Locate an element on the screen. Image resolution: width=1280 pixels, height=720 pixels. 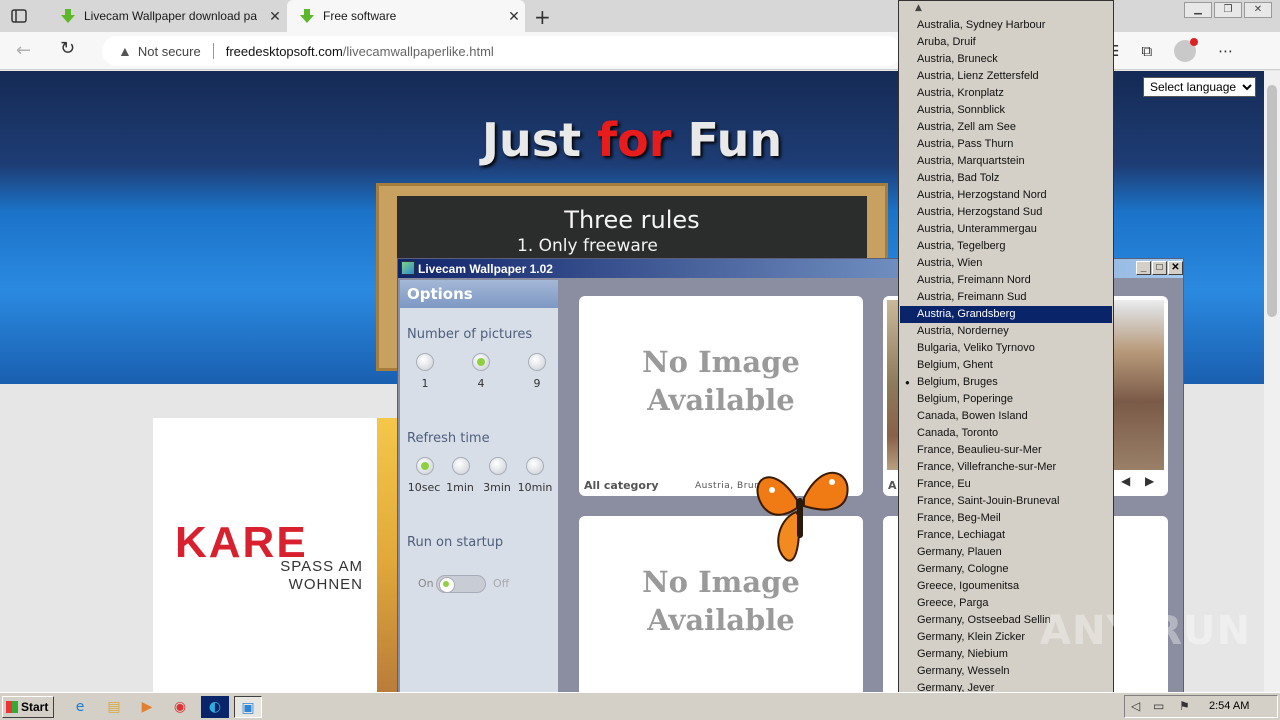
location-option: Austria, Kronplatz is located at coordinates (1006, 93).